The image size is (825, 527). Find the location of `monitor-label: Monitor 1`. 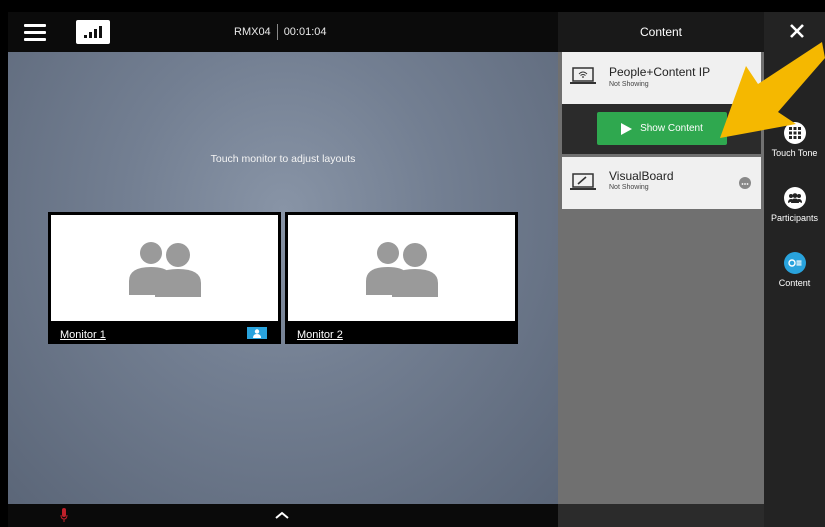

monitor-label: Monitor 1 is located at coordinates (83, 335).